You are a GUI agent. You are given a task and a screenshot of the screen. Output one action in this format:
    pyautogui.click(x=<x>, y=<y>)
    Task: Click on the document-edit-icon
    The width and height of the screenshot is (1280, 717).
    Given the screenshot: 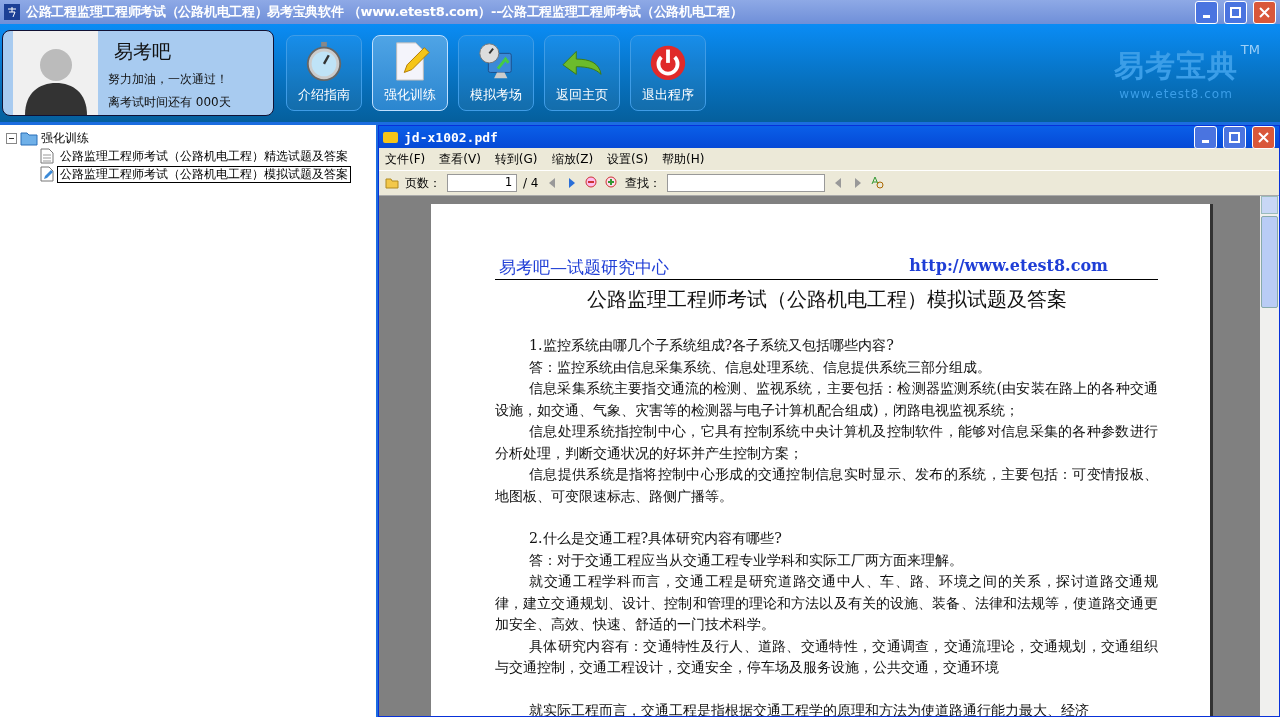 What is the action you would take?
    pyautogui.click(x=47, y=174)
    